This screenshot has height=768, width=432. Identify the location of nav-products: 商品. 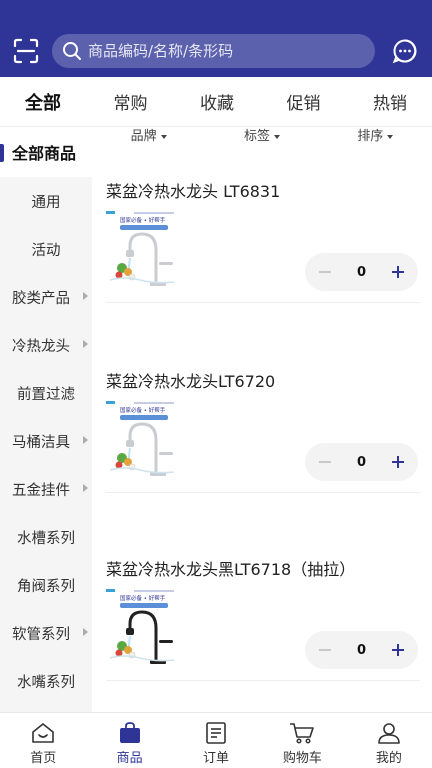
(129, 740).